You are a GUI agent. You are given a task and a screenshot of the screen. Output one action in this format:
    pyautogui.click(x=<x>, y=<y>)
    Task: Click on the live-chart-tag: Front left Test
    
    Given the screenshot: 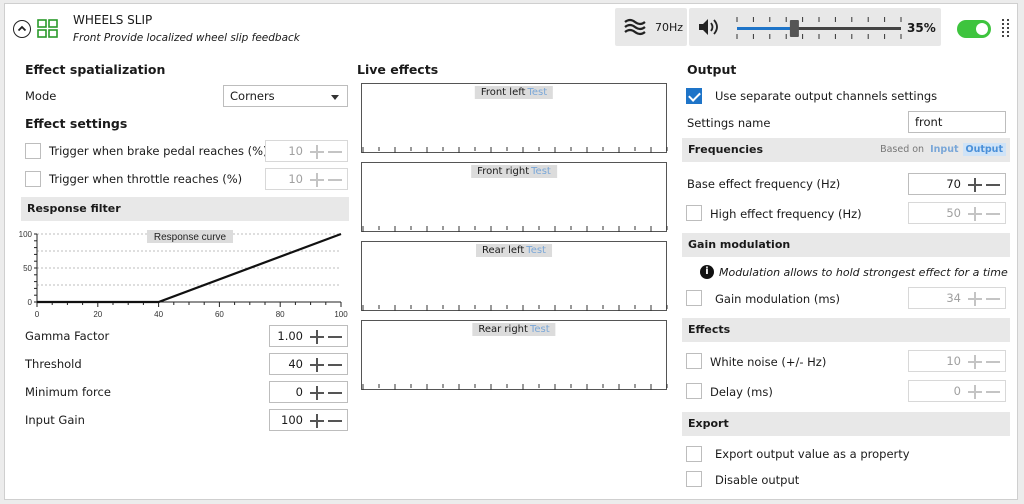 What is the action you would take?
    pyautogui.click(x=514, y=92)
    